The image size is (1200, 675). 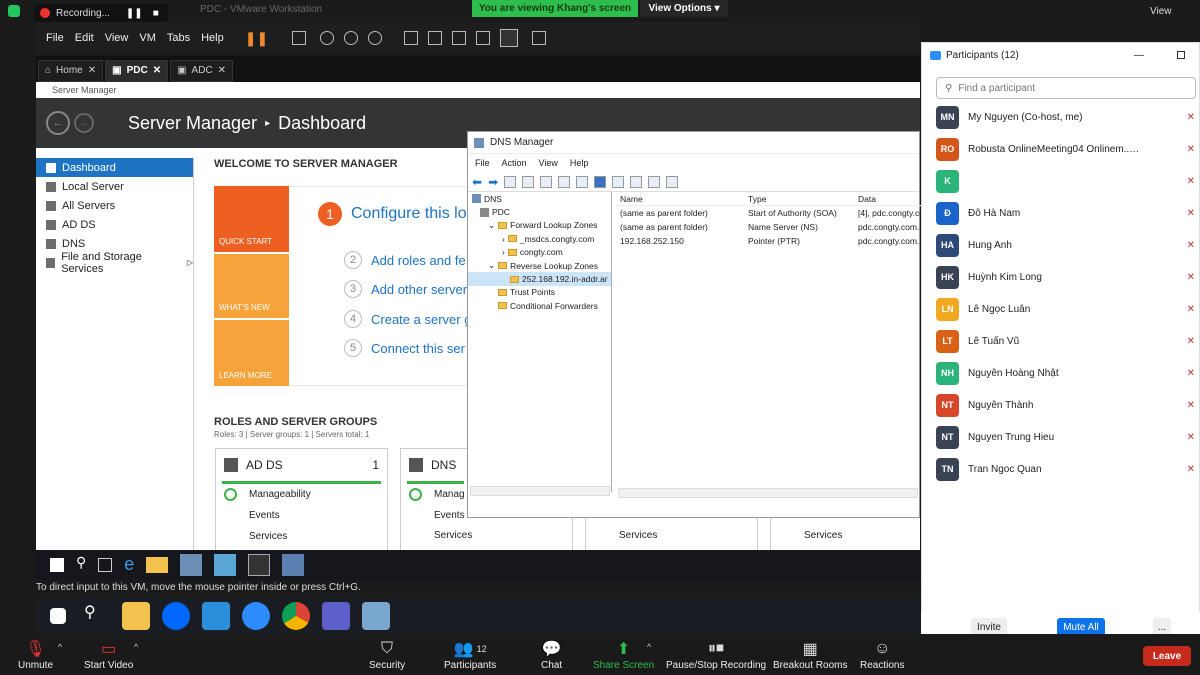 I want to click on role-tile-3: Services, so click(x=671, y=534).